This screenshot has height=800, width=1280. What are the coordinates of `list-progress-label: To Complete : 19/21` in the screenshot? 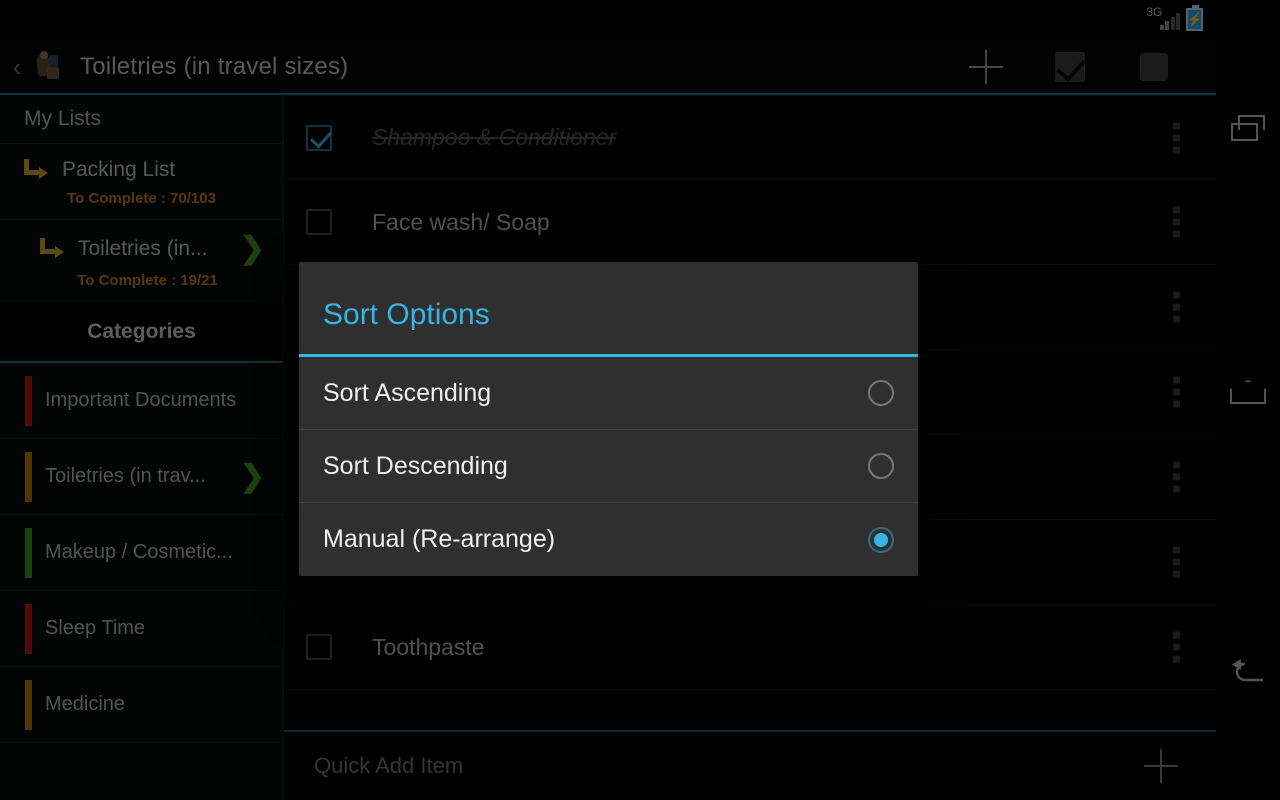 It's located at (147, 280).